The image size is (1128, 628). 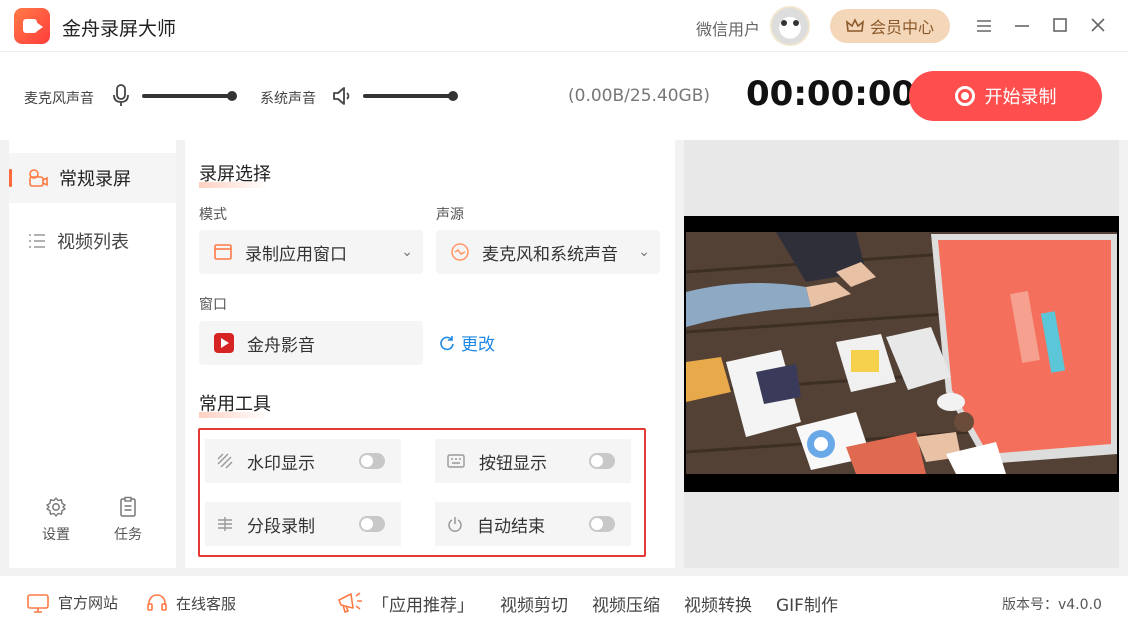 I want to click on gif-make-link: GIF制作, so click(x=807, y=603).